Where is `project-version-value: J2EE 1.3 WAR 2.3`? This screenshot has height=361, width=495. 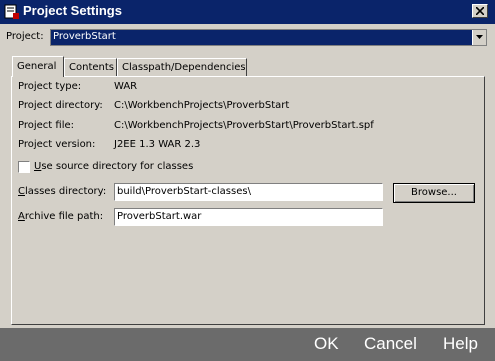 project-version-value: J2EE 1.3 WAR 2.3 is located at coordinates (157, 144).